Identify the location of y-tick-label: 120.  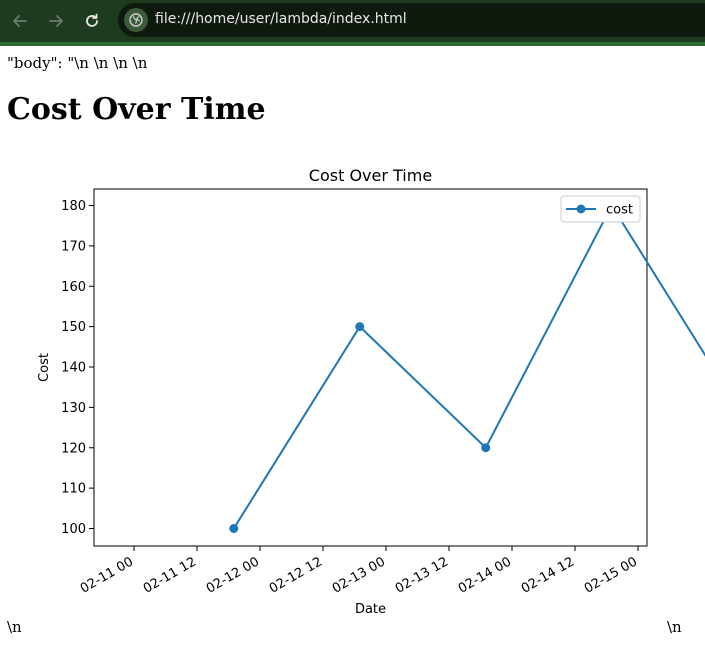
(73, 448).